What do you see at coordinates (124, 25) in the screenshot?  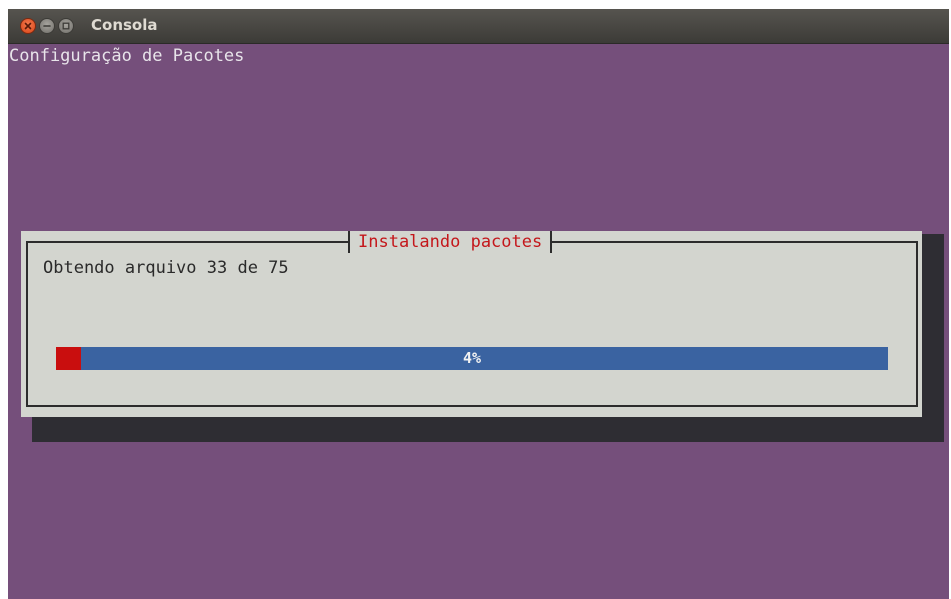 I see `window-title: Consola` at bounding box center [124, 25].